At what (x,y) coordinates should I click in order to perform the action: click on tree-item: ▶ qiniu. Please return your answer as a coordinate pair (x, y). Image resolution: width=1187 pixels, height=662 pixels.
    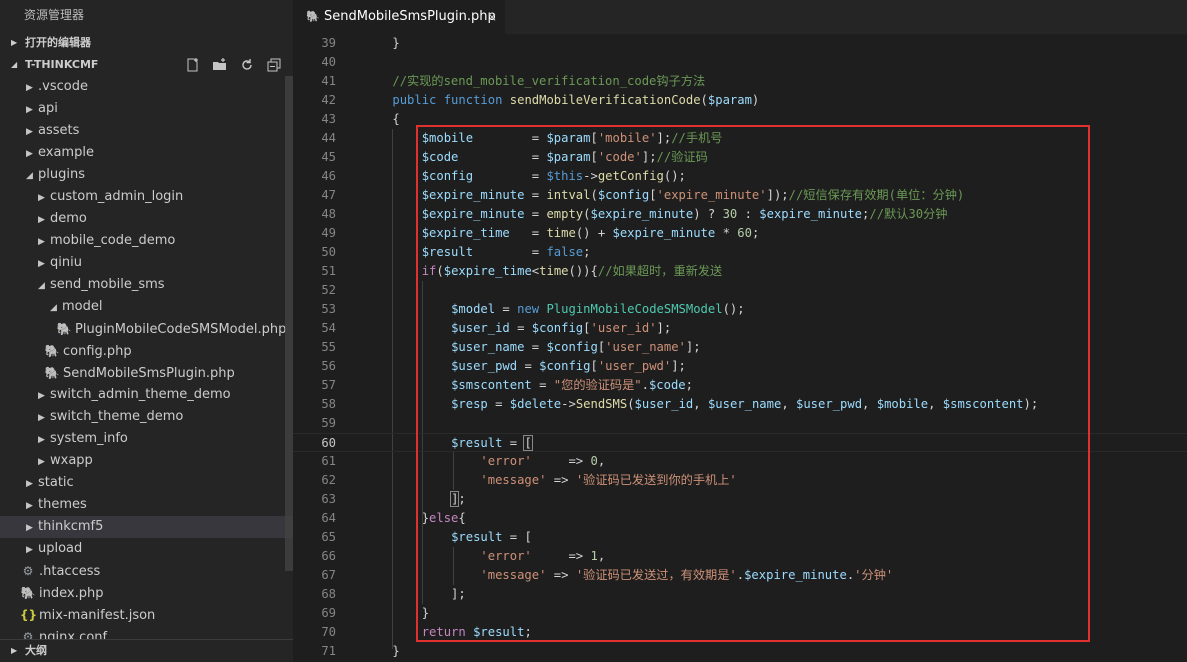
    Looking at the image, I should click on (146, 263).